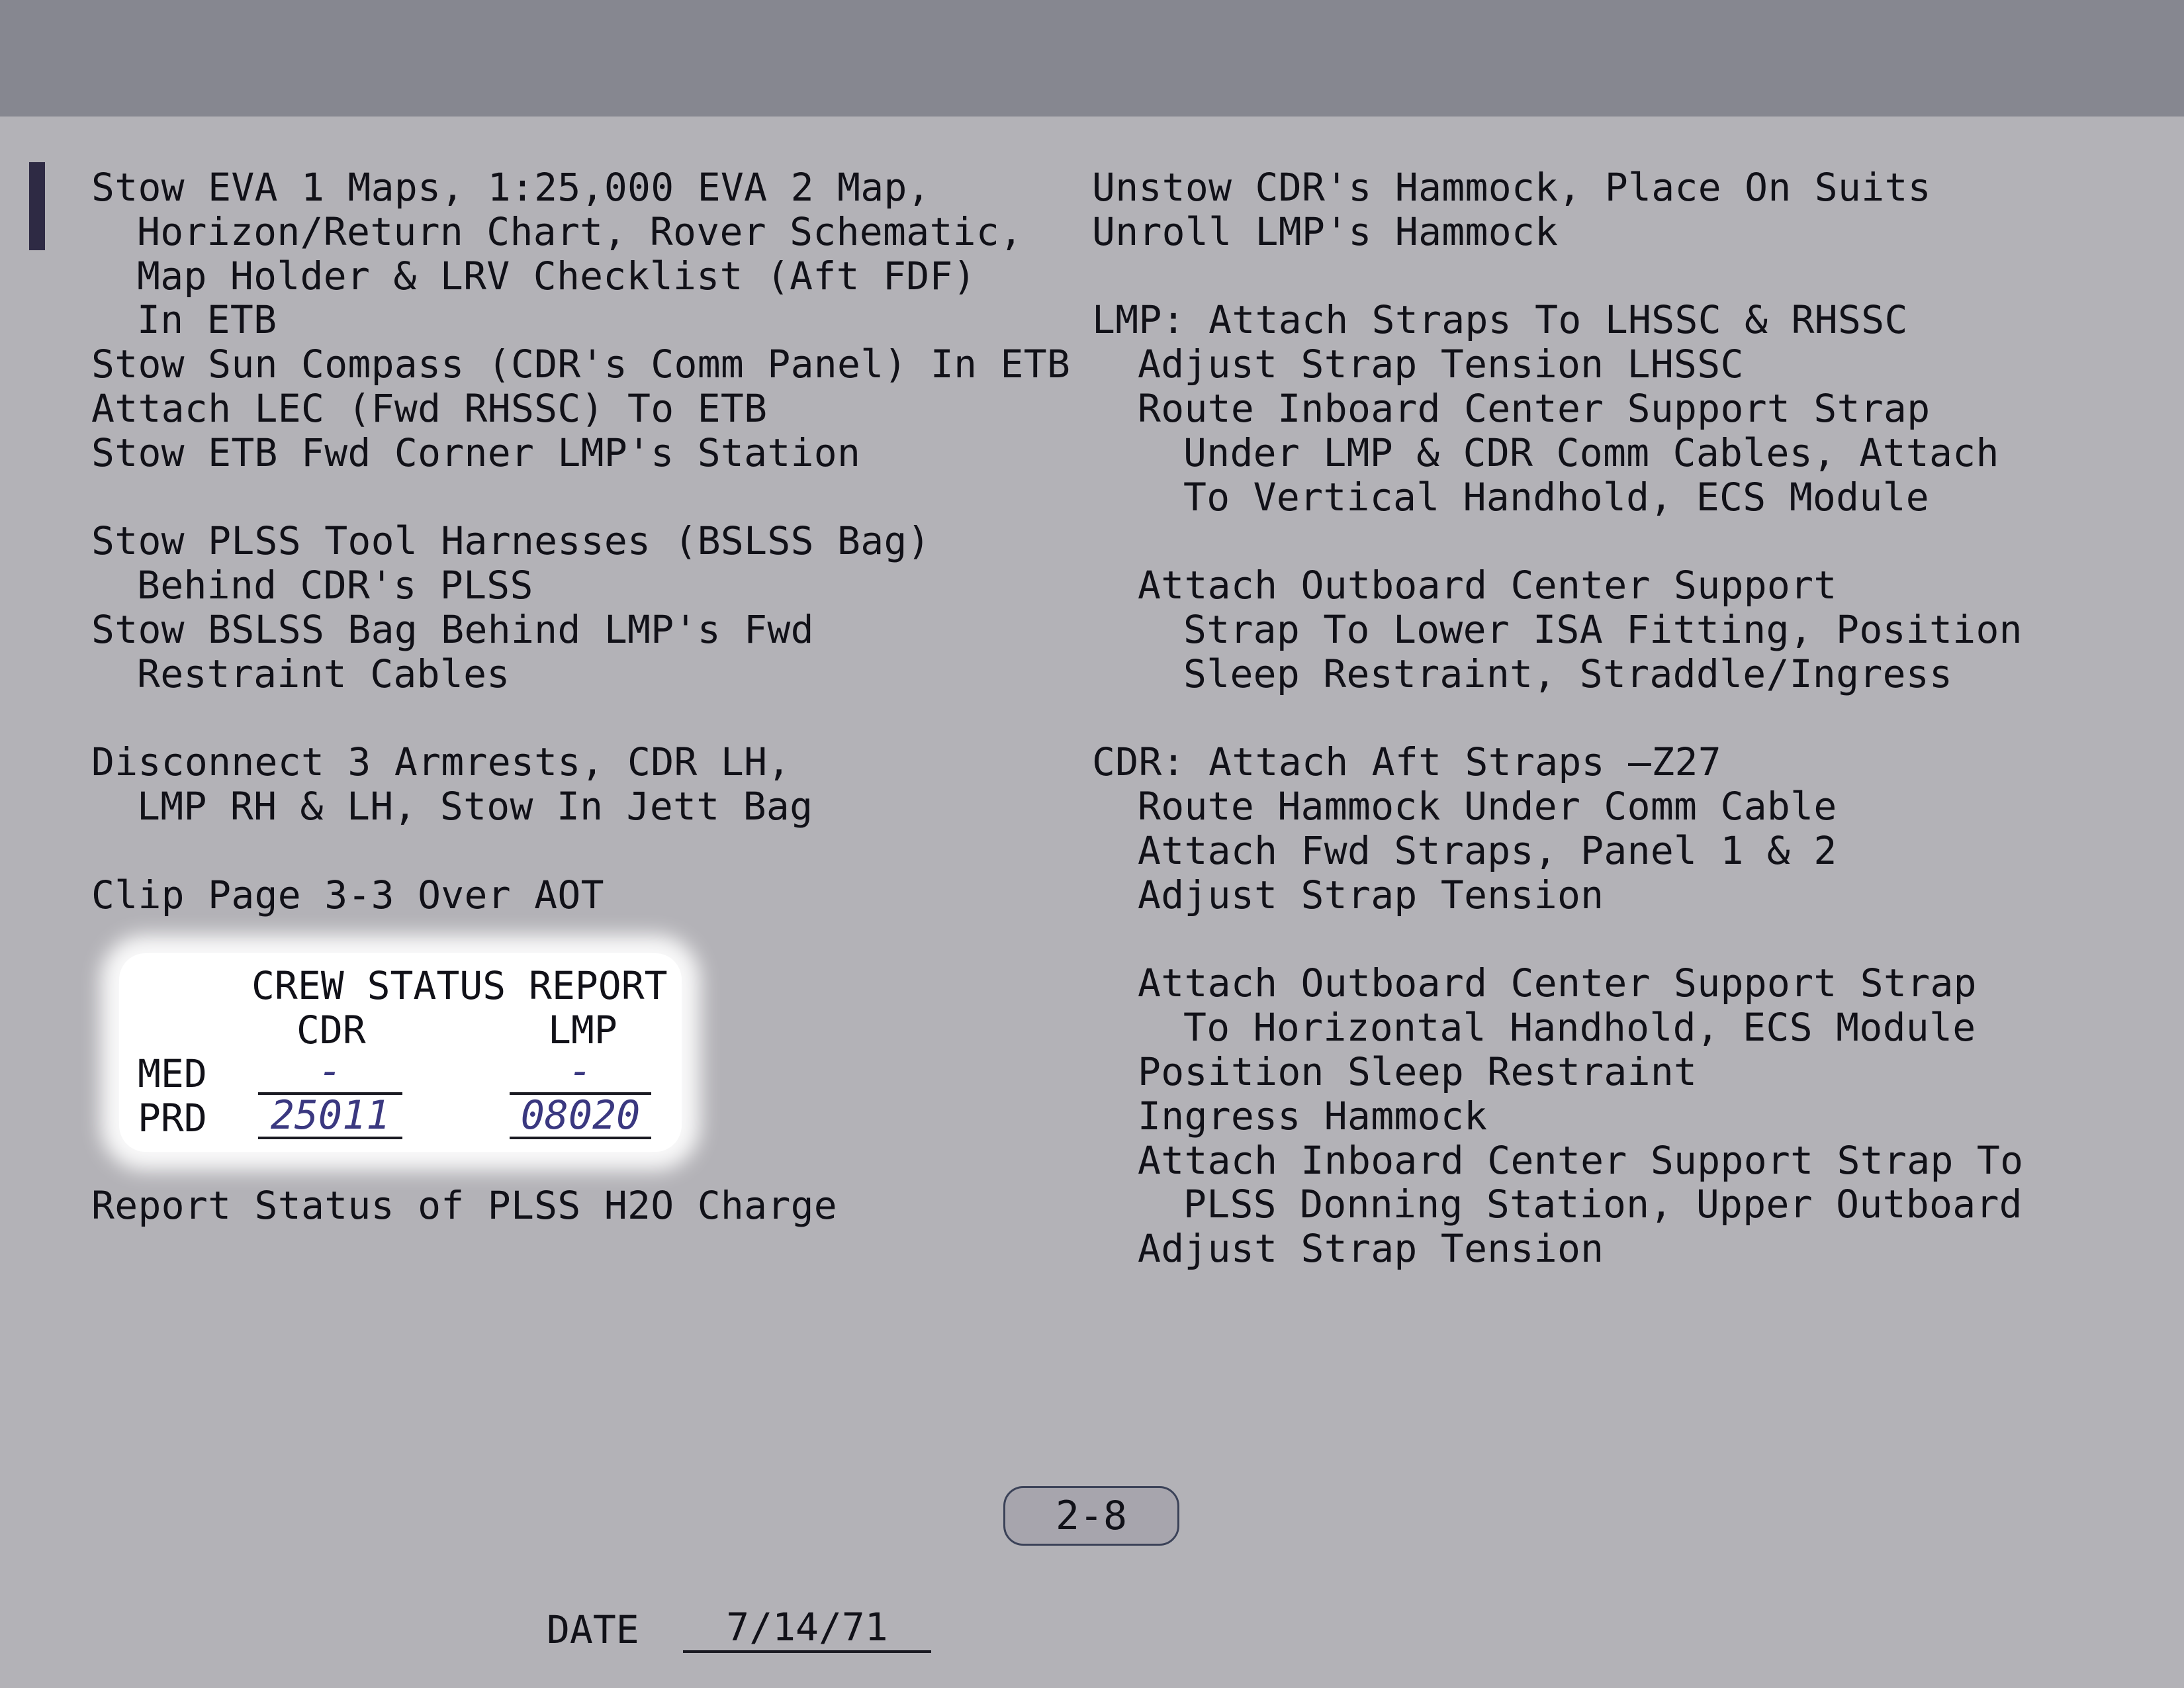 This screenshot has width=2184, height=1688. Describe the element at coordinates (1581, 1160) in the screenshot. I see `procedure-step-line: Attach Inboard Center Support Strap To` at that location.